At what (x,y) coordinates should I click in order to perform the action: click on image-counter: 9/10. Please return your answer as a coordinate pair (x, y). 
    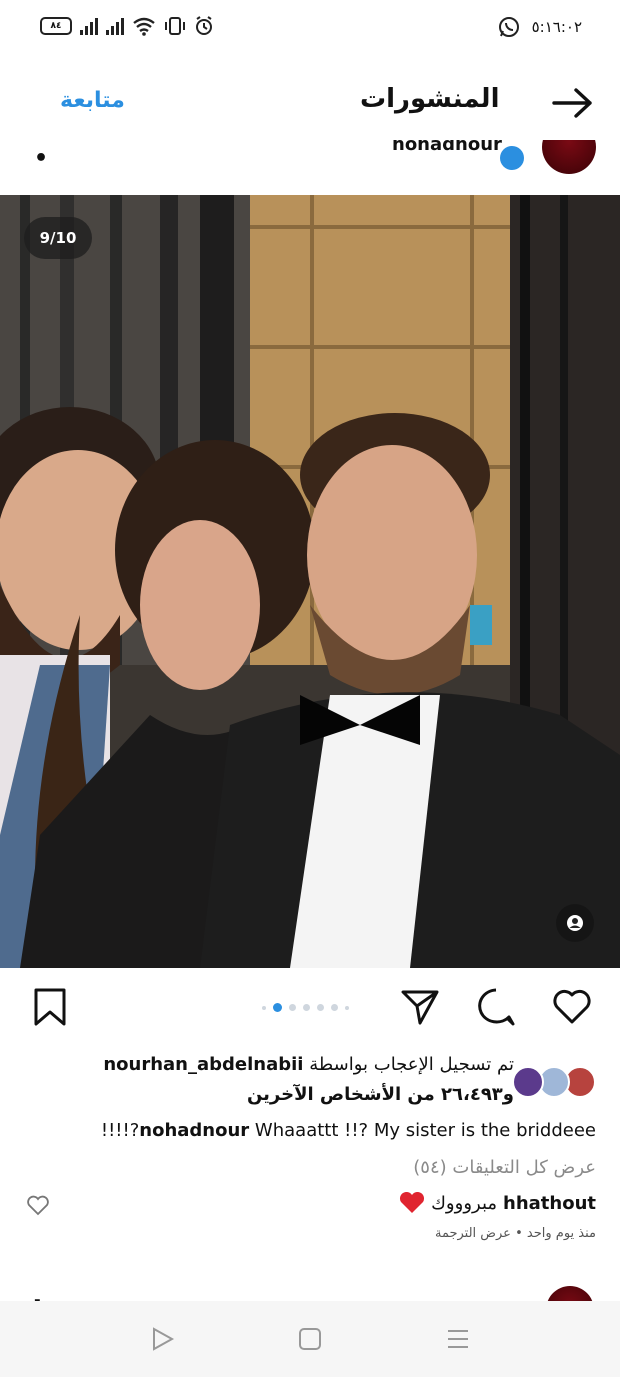
    Looking at the image, I should click on (58, 238).